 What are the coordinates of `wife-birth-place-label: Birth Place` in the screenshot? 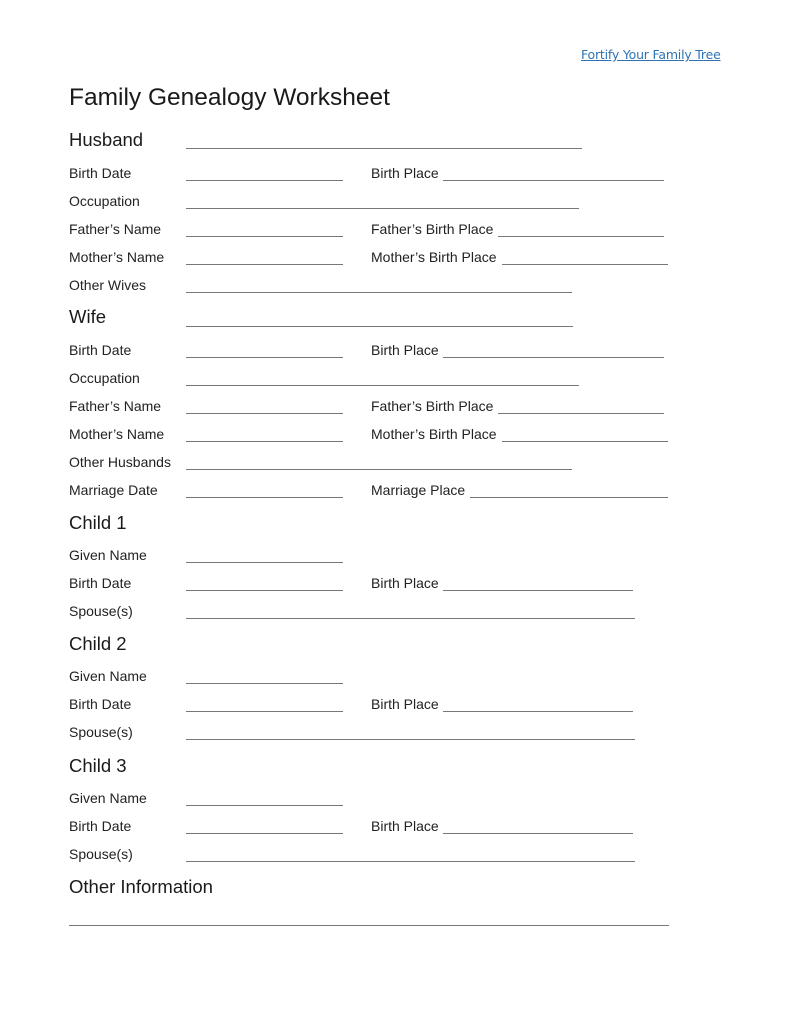 It's located at (405, 350).